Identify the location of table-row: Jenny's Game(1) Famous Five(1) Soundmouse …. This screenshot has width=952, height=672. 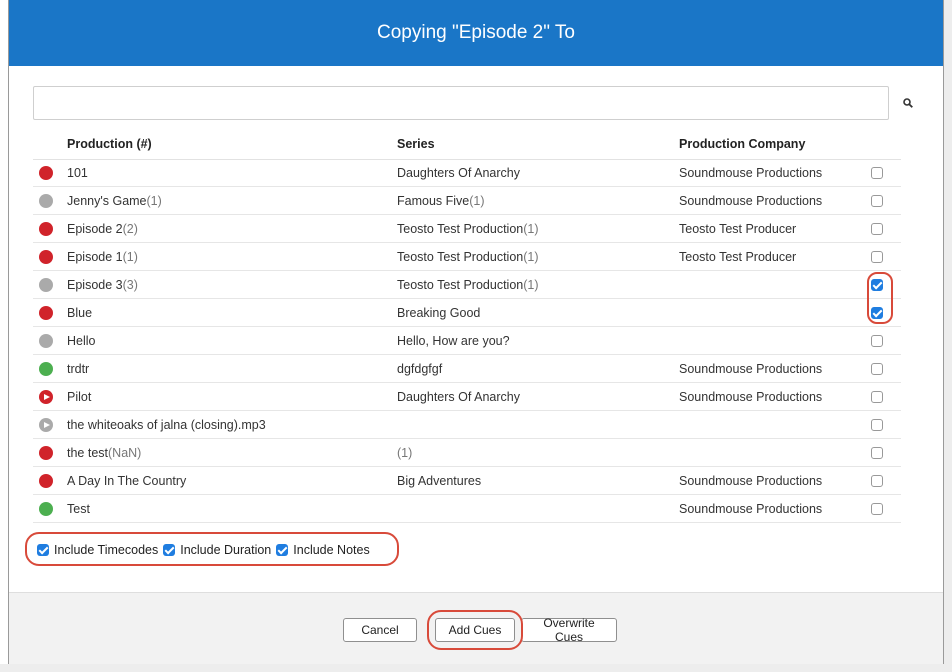
(467, 201).